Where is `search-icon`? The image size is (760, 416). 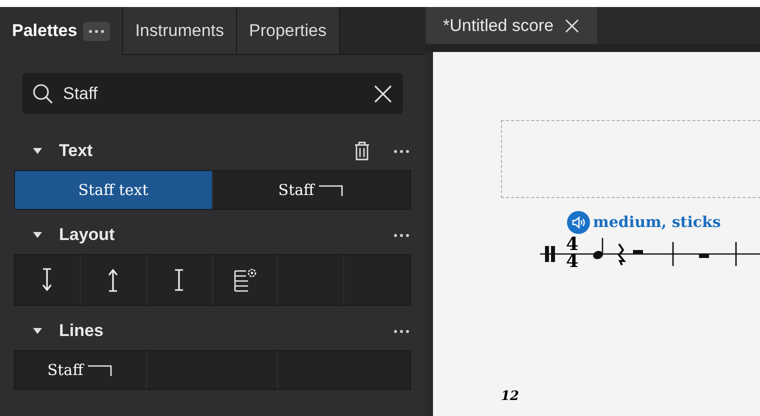 search-icon is located at coordinates (43, 93).